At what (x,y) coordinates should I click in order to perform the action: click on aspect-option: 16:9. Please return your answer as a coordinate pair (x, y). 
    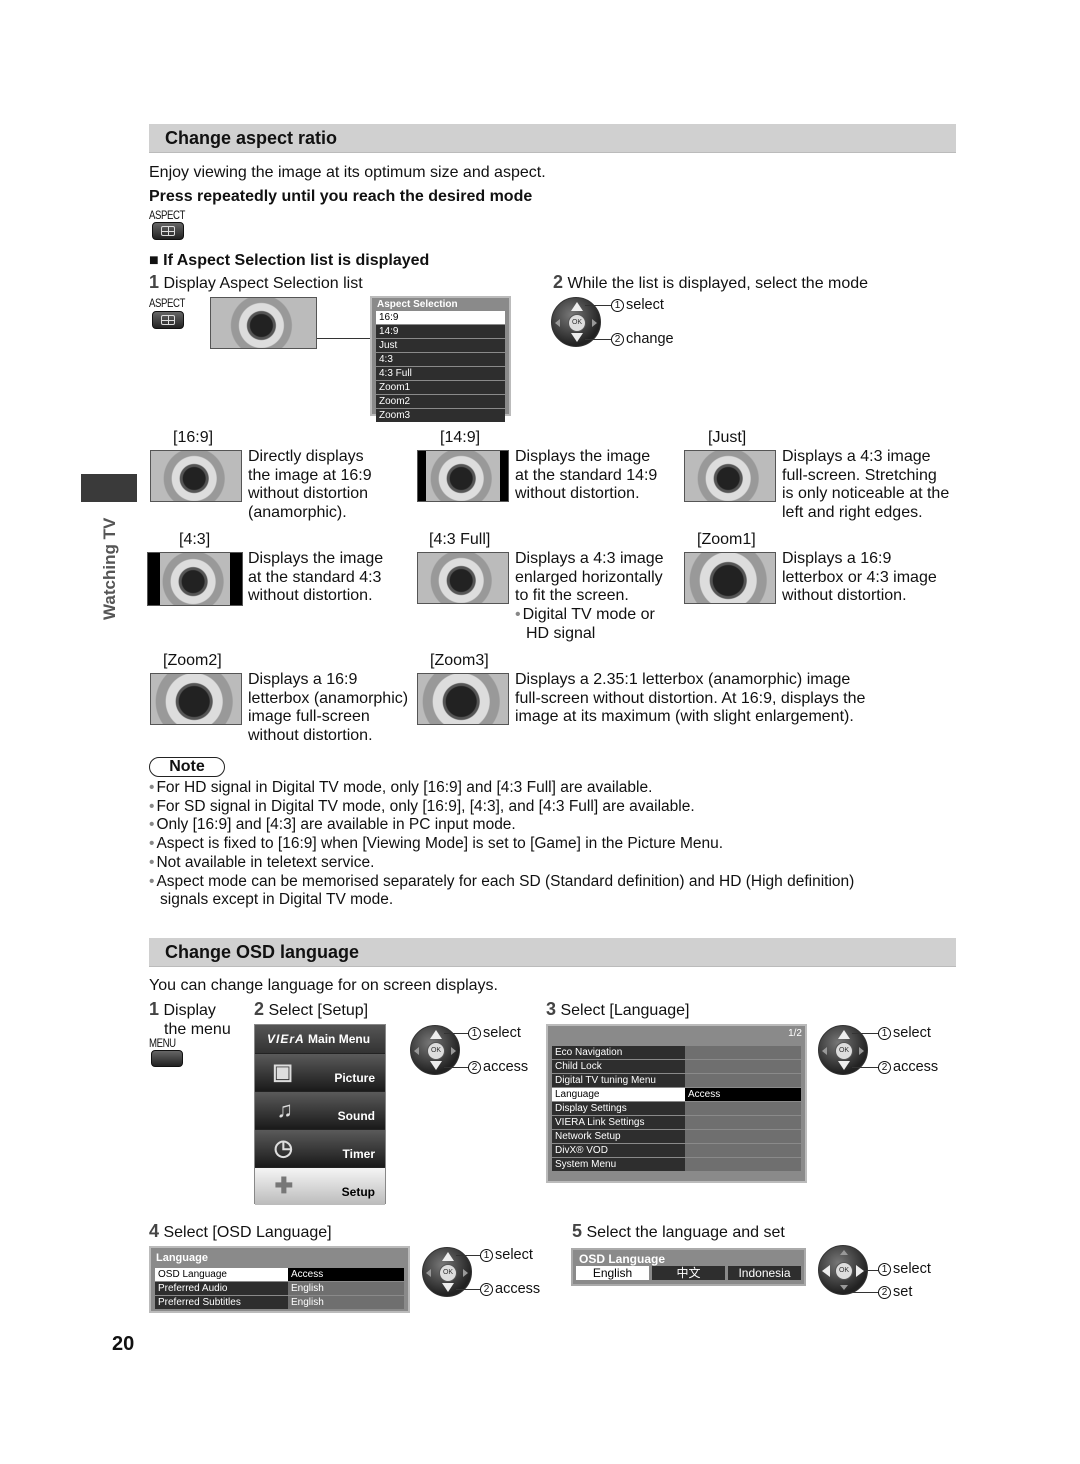
    Looking at the image, I should click on (440, 317).